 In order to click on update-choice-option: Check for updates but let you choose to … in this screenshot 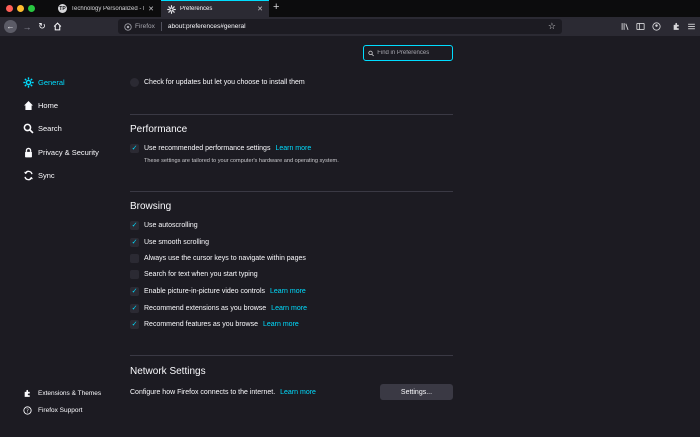, I will do `click(217, 82)`.